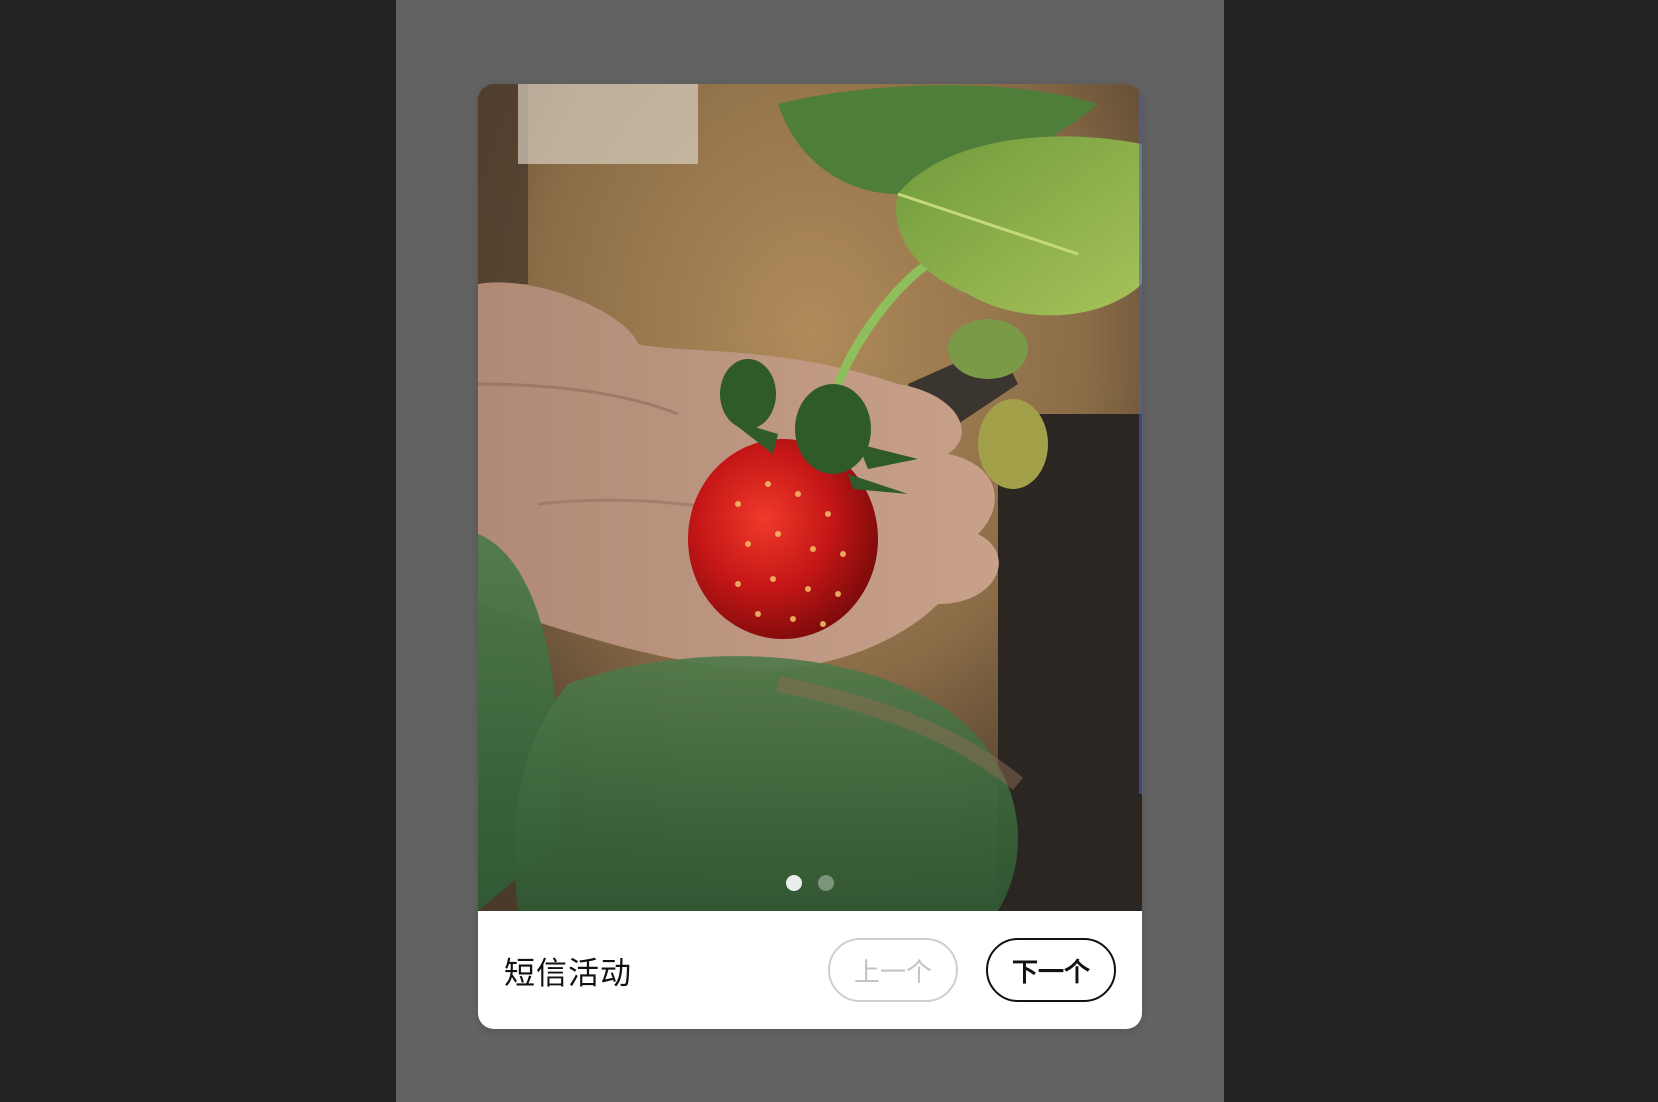 The image size is (1658, 1102). I want to click on dialog-footer: 短信活动 上一个 下一个, so click(810, 970).